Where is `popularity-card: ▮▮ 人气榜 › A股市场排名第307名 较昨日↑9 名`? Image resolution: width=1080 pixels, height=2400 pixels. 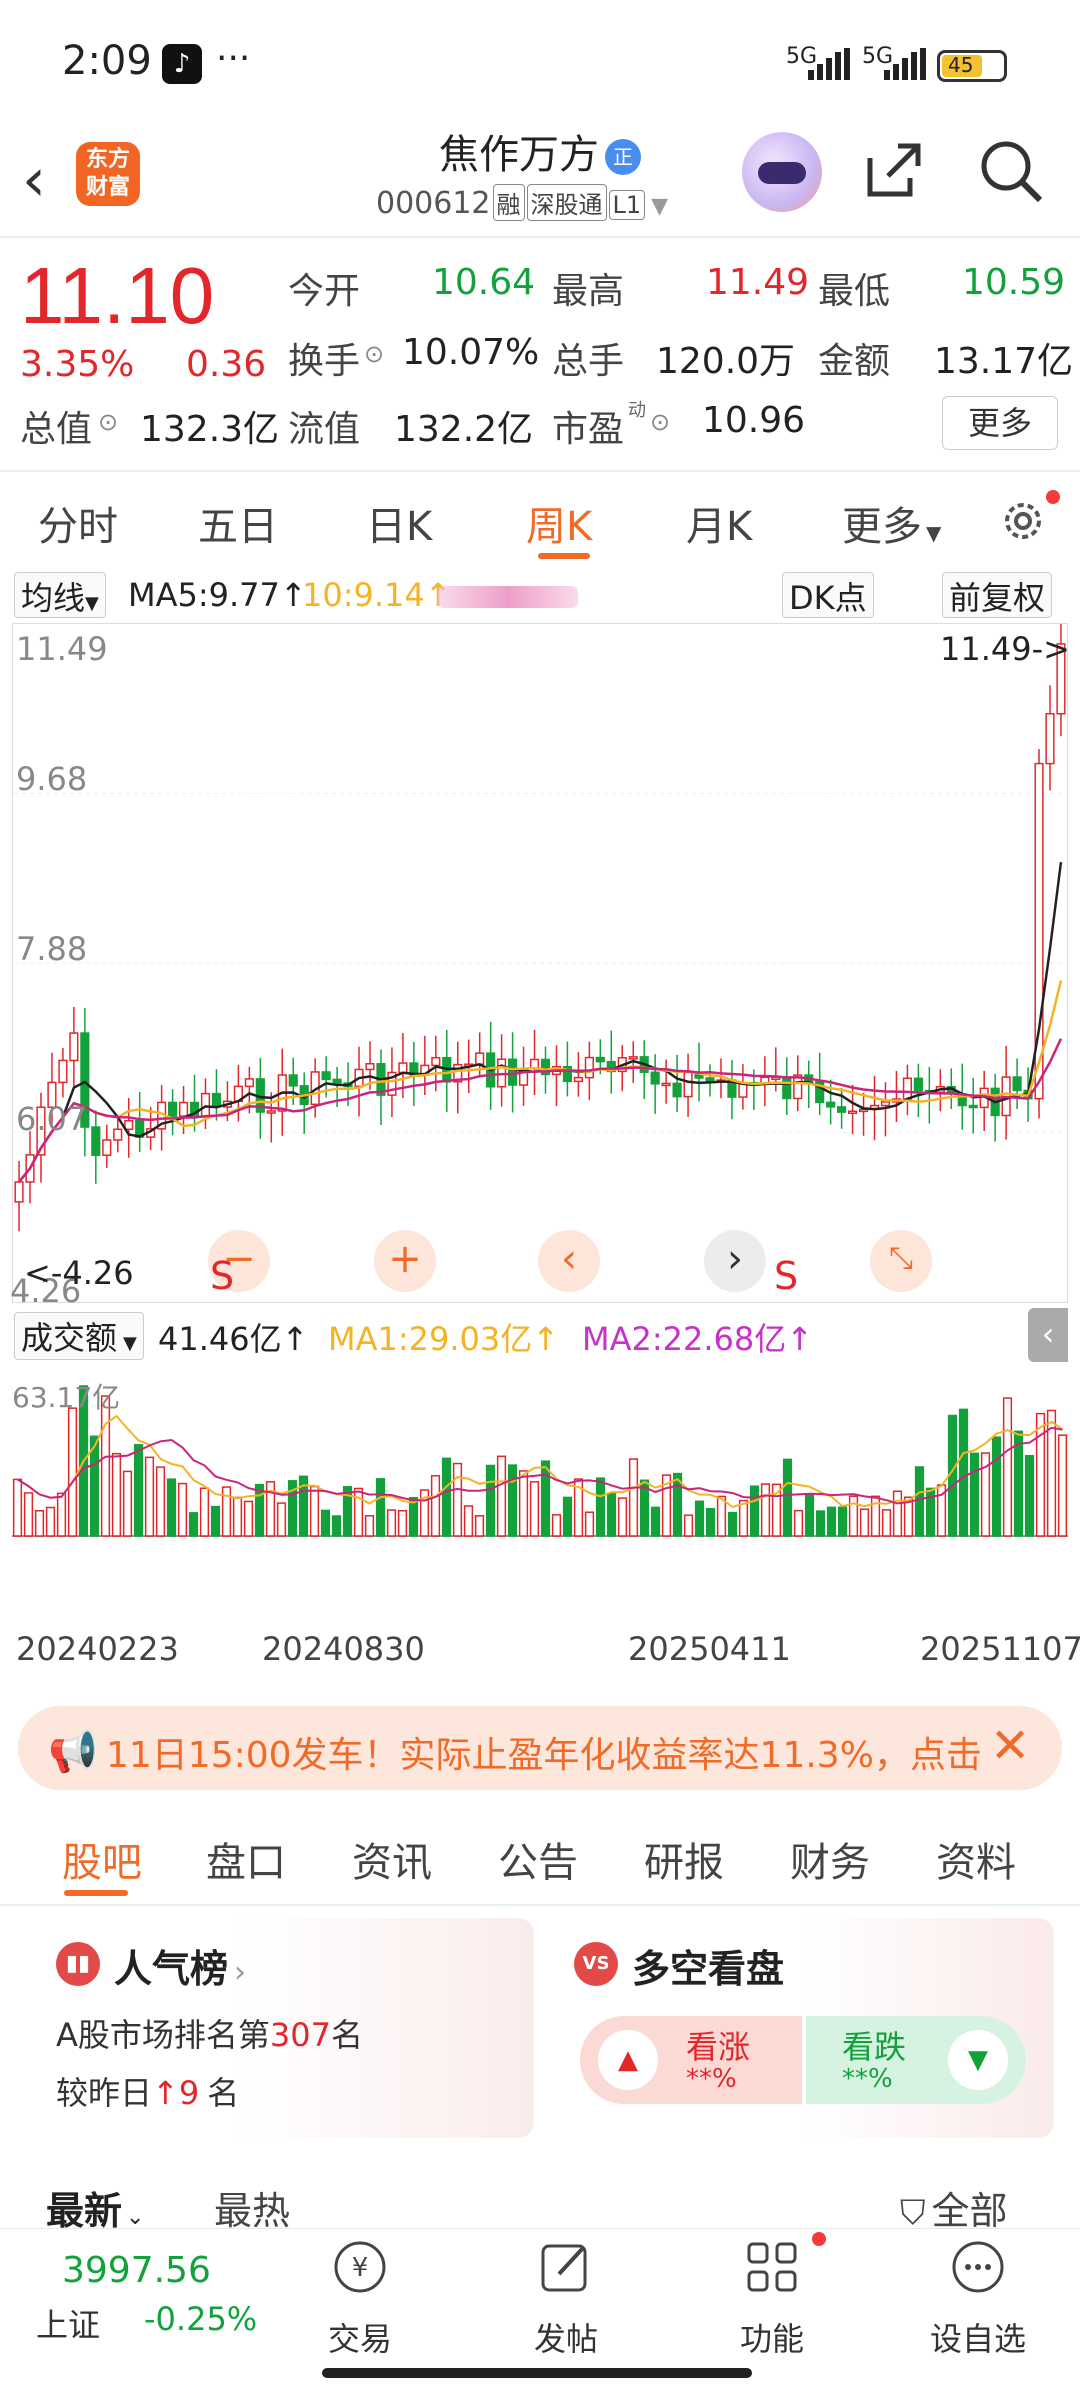
popularity-card: ▮▮ 人气榜 › A股市场排名第307名 较昨日↑9 名 is located at coordinates (284, 2028).